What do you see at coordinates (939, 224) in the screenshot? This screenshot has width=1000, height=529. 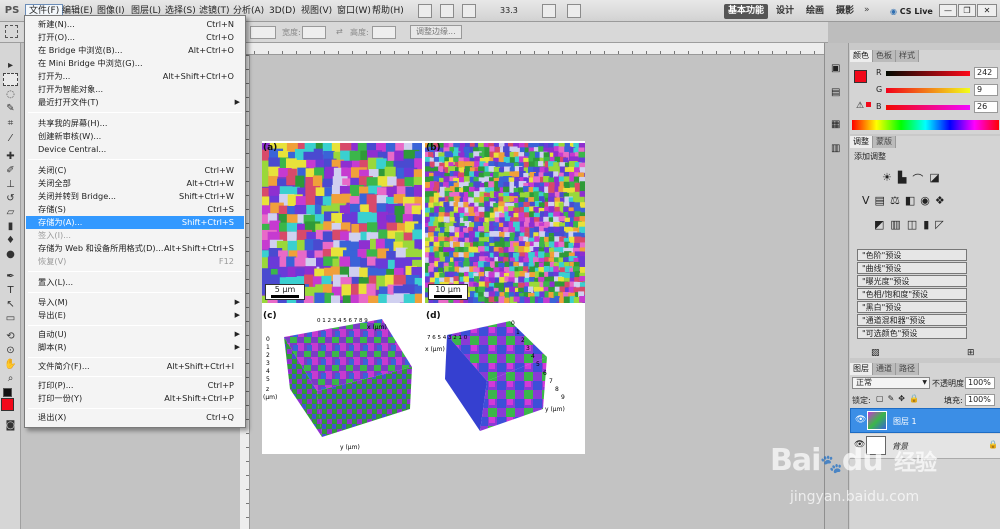 I see `selective-color-icon: ◸` at bounding box center [939, 224].